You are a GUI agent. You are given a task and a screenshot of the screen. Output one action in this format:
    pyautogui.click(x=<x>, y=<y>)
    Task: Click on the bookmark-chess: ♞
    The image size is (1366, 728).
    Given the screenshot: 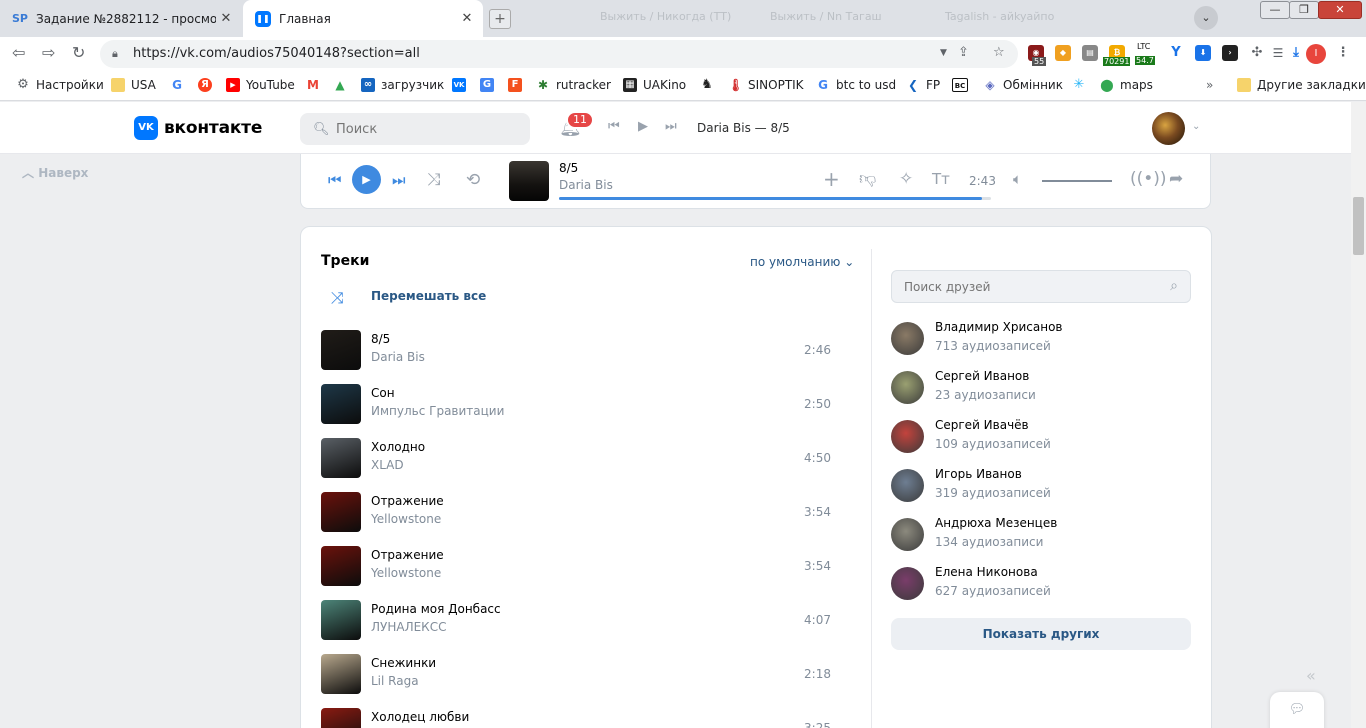 What is the action you would take?
    pyautogui.click(x=710, y=85)
    